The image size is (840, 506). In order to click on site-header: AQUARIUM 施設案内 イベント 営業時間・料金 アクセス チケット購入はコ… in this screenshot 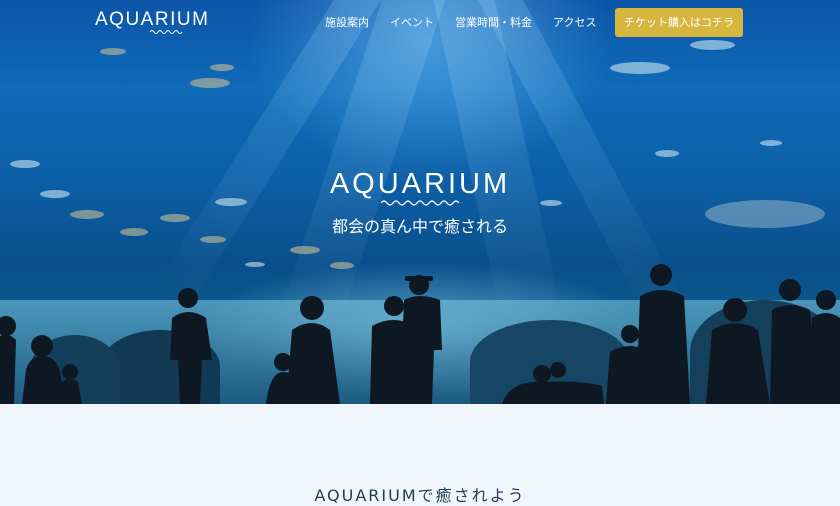, I will do `click(420, 22)`.